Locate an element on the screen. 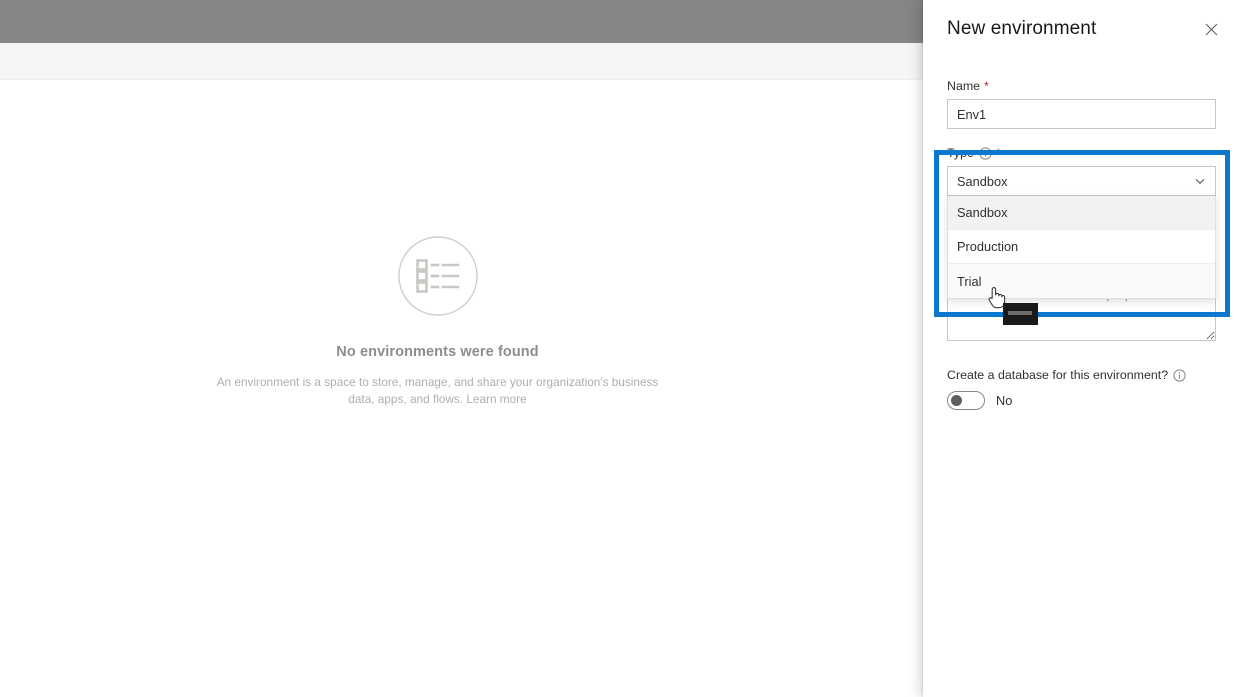  panel-body: Name * Type * is located at coordinates (1081, 235).